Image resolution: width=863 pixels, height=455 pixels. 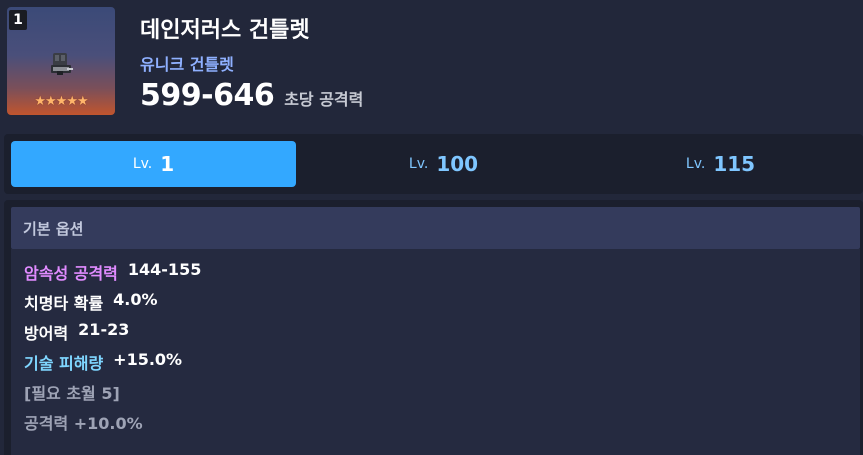 What do you see at coordinates (225, 30) in the screenshot?
I see `item-name: 데인저러스 건틀렛` at bounding box center [225, 30].